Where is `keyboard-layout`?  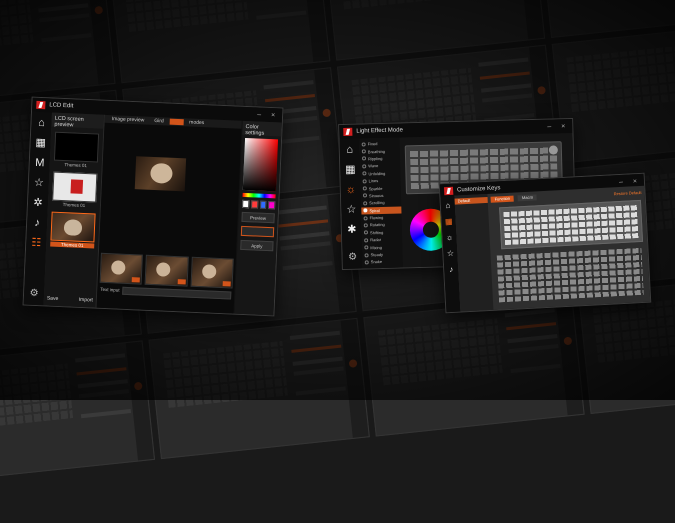 keyboard-layout is located at coordinates (571, 224).